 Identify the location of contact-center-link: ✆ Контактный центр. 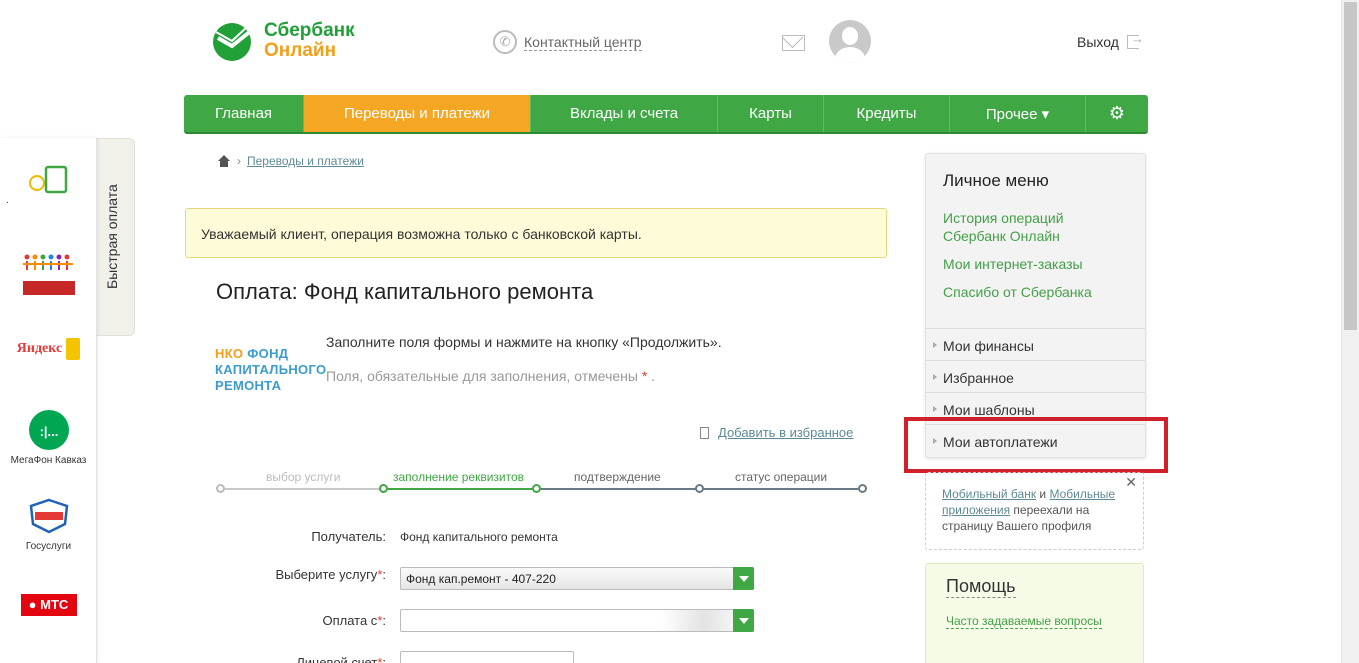
(567, 42).